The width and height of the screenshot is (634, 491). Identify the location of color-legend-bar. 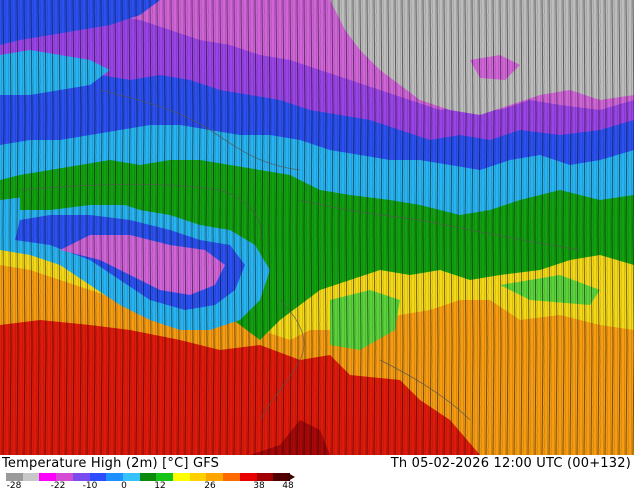
(148, 477).